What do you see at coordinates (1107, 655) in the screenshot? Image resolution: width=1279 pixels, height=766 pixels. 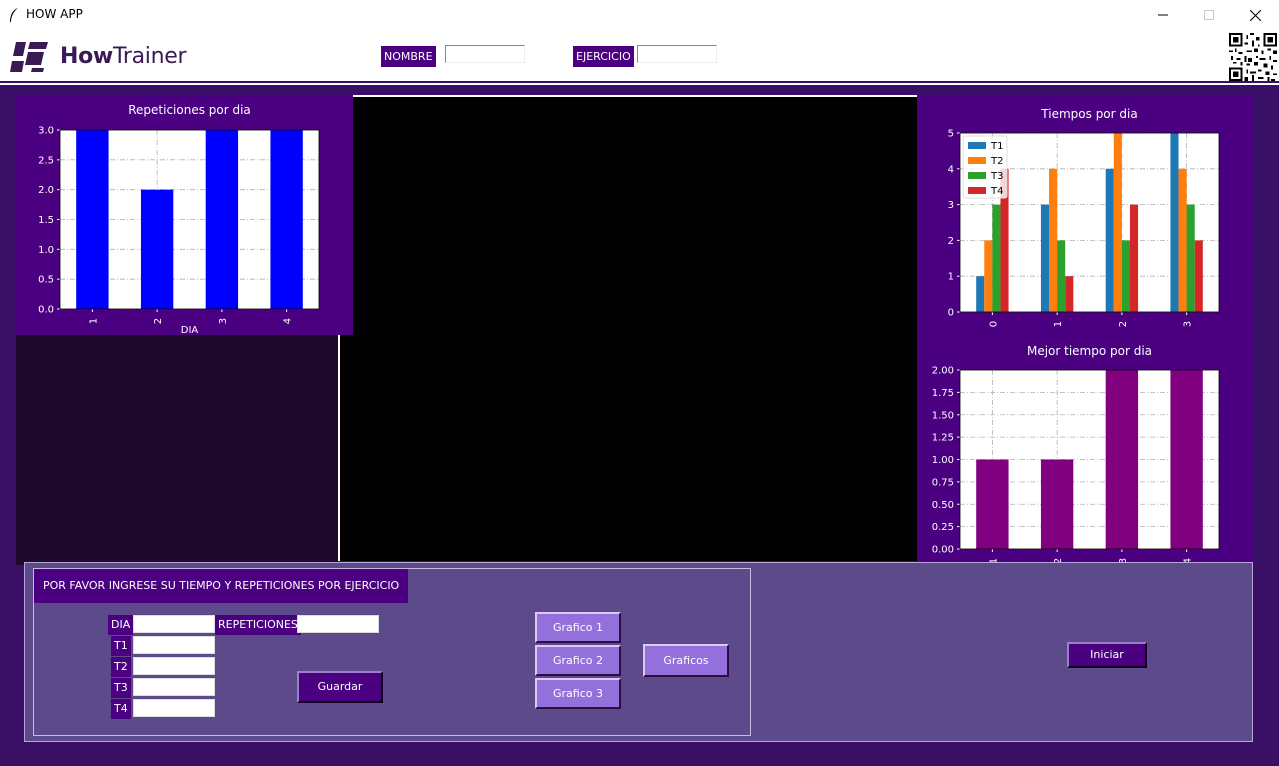 I see `iniciar-button: Iniciar` at bounding box center [1107, 655].